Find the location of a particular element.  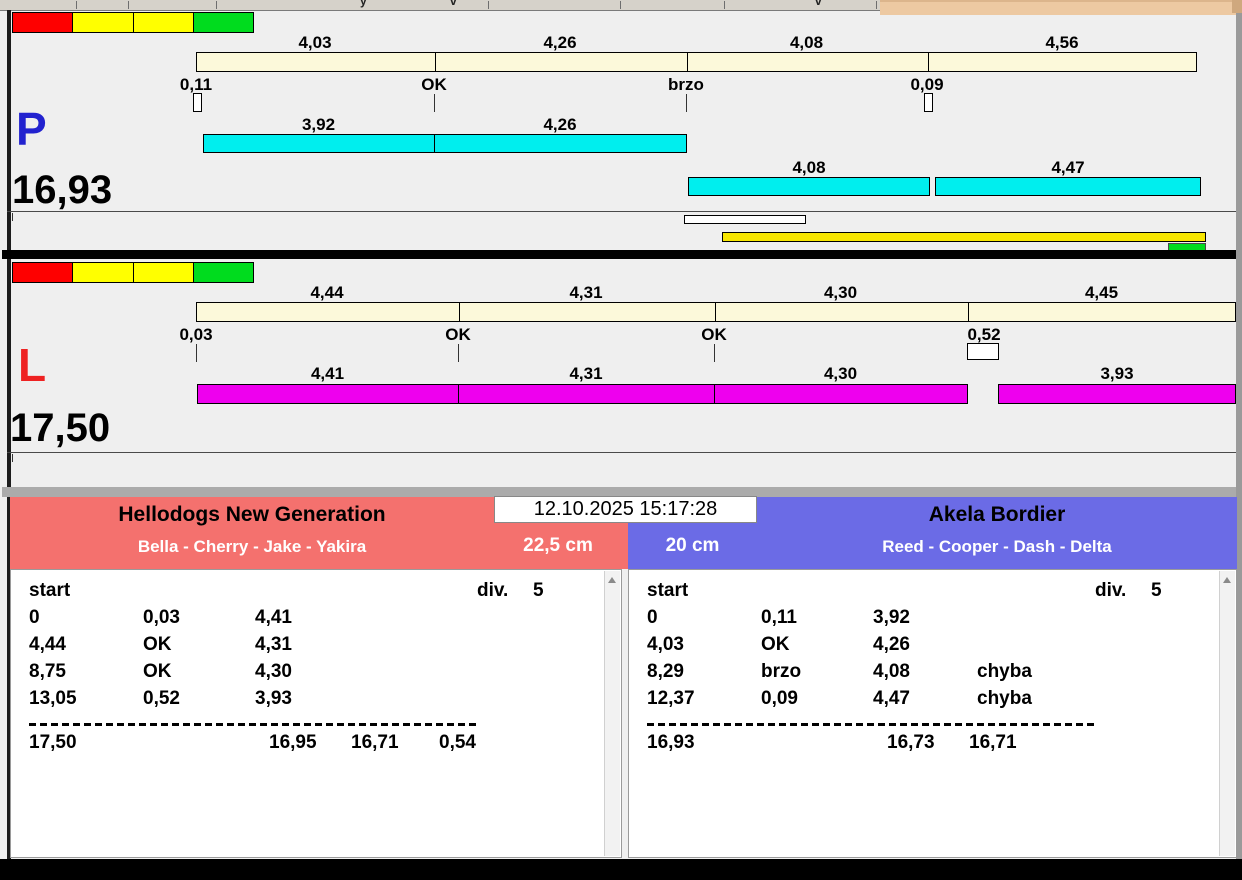

run-time-label: 3,92 is located at coordinates (318, 124).